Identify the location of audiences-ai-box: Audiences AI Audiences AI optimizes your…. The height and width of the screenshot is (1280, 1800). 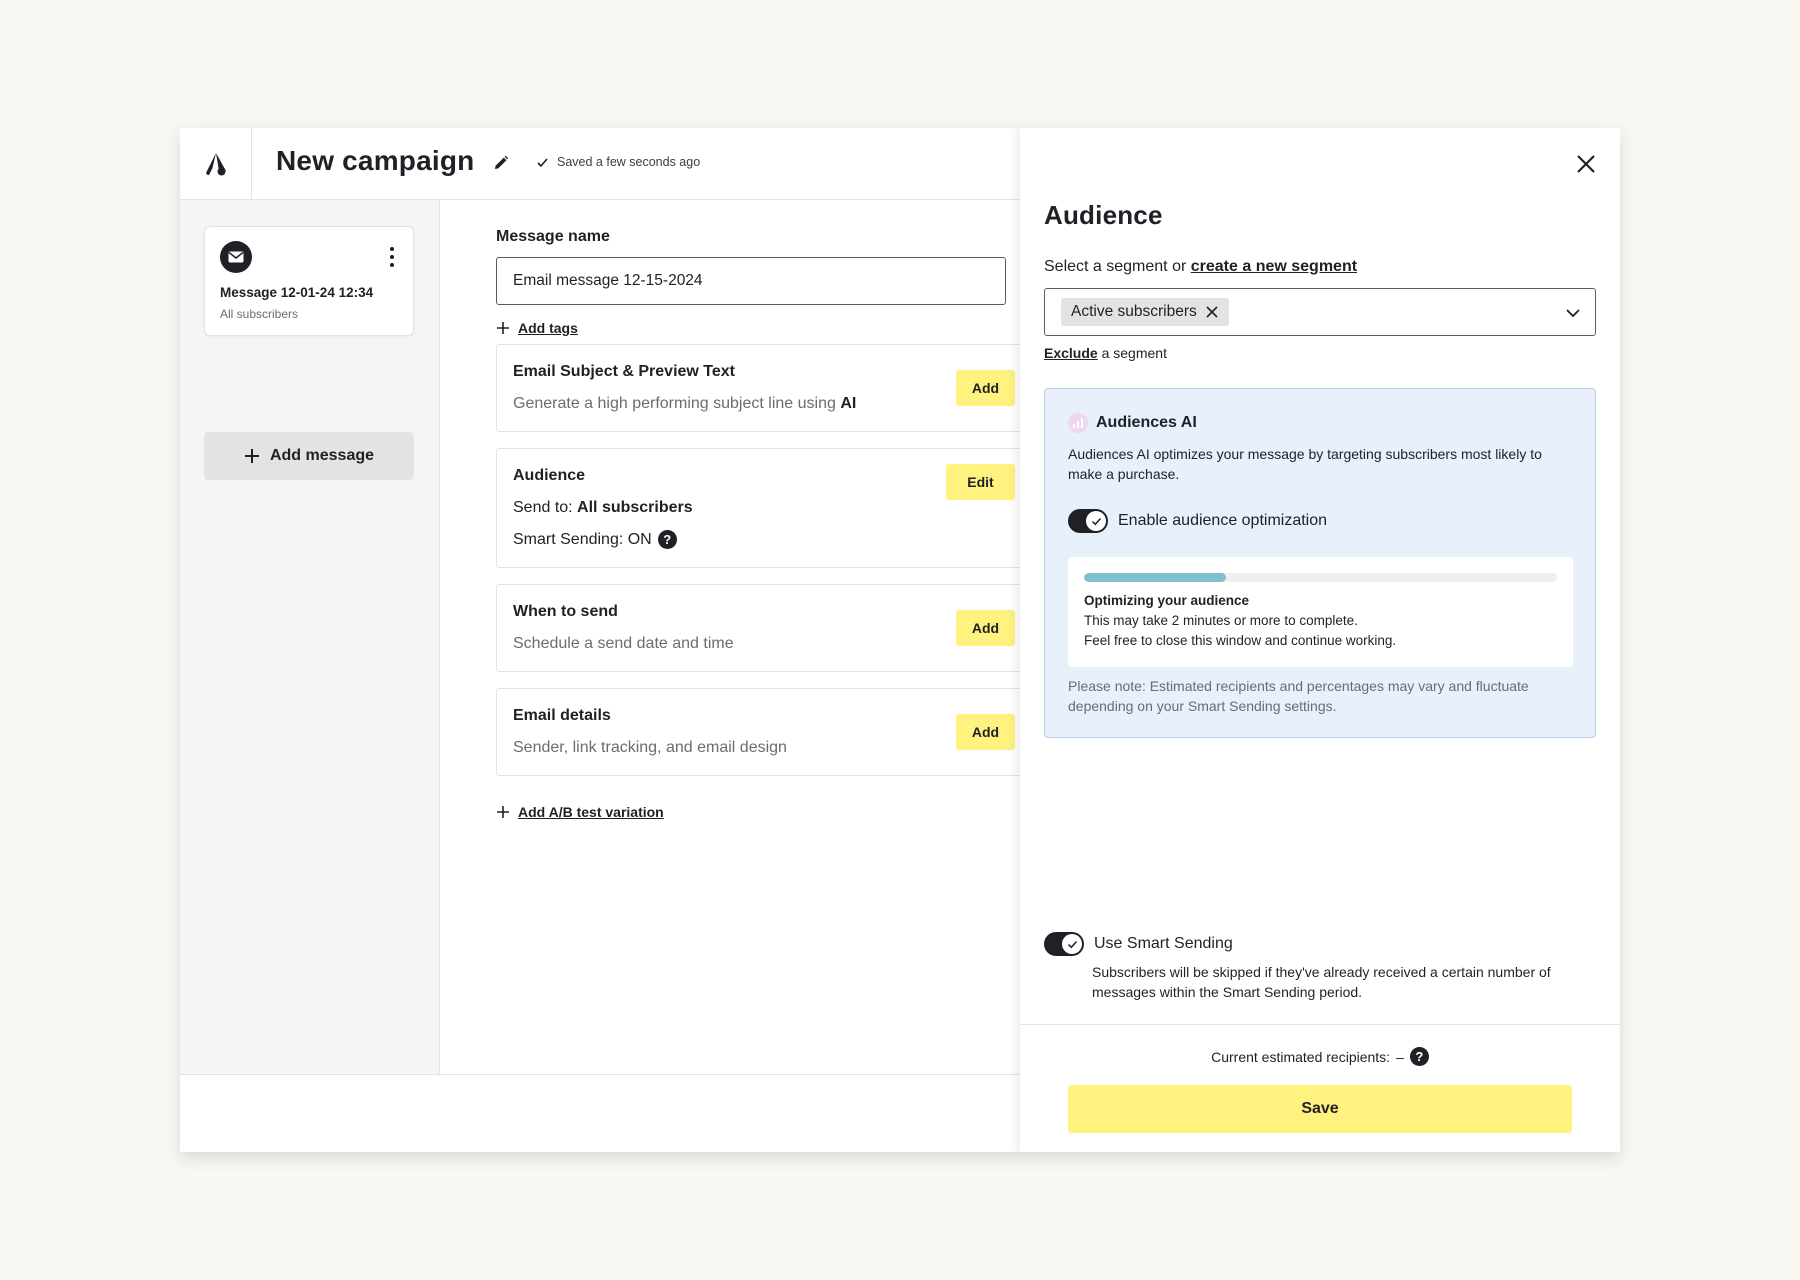
(1320, 563).